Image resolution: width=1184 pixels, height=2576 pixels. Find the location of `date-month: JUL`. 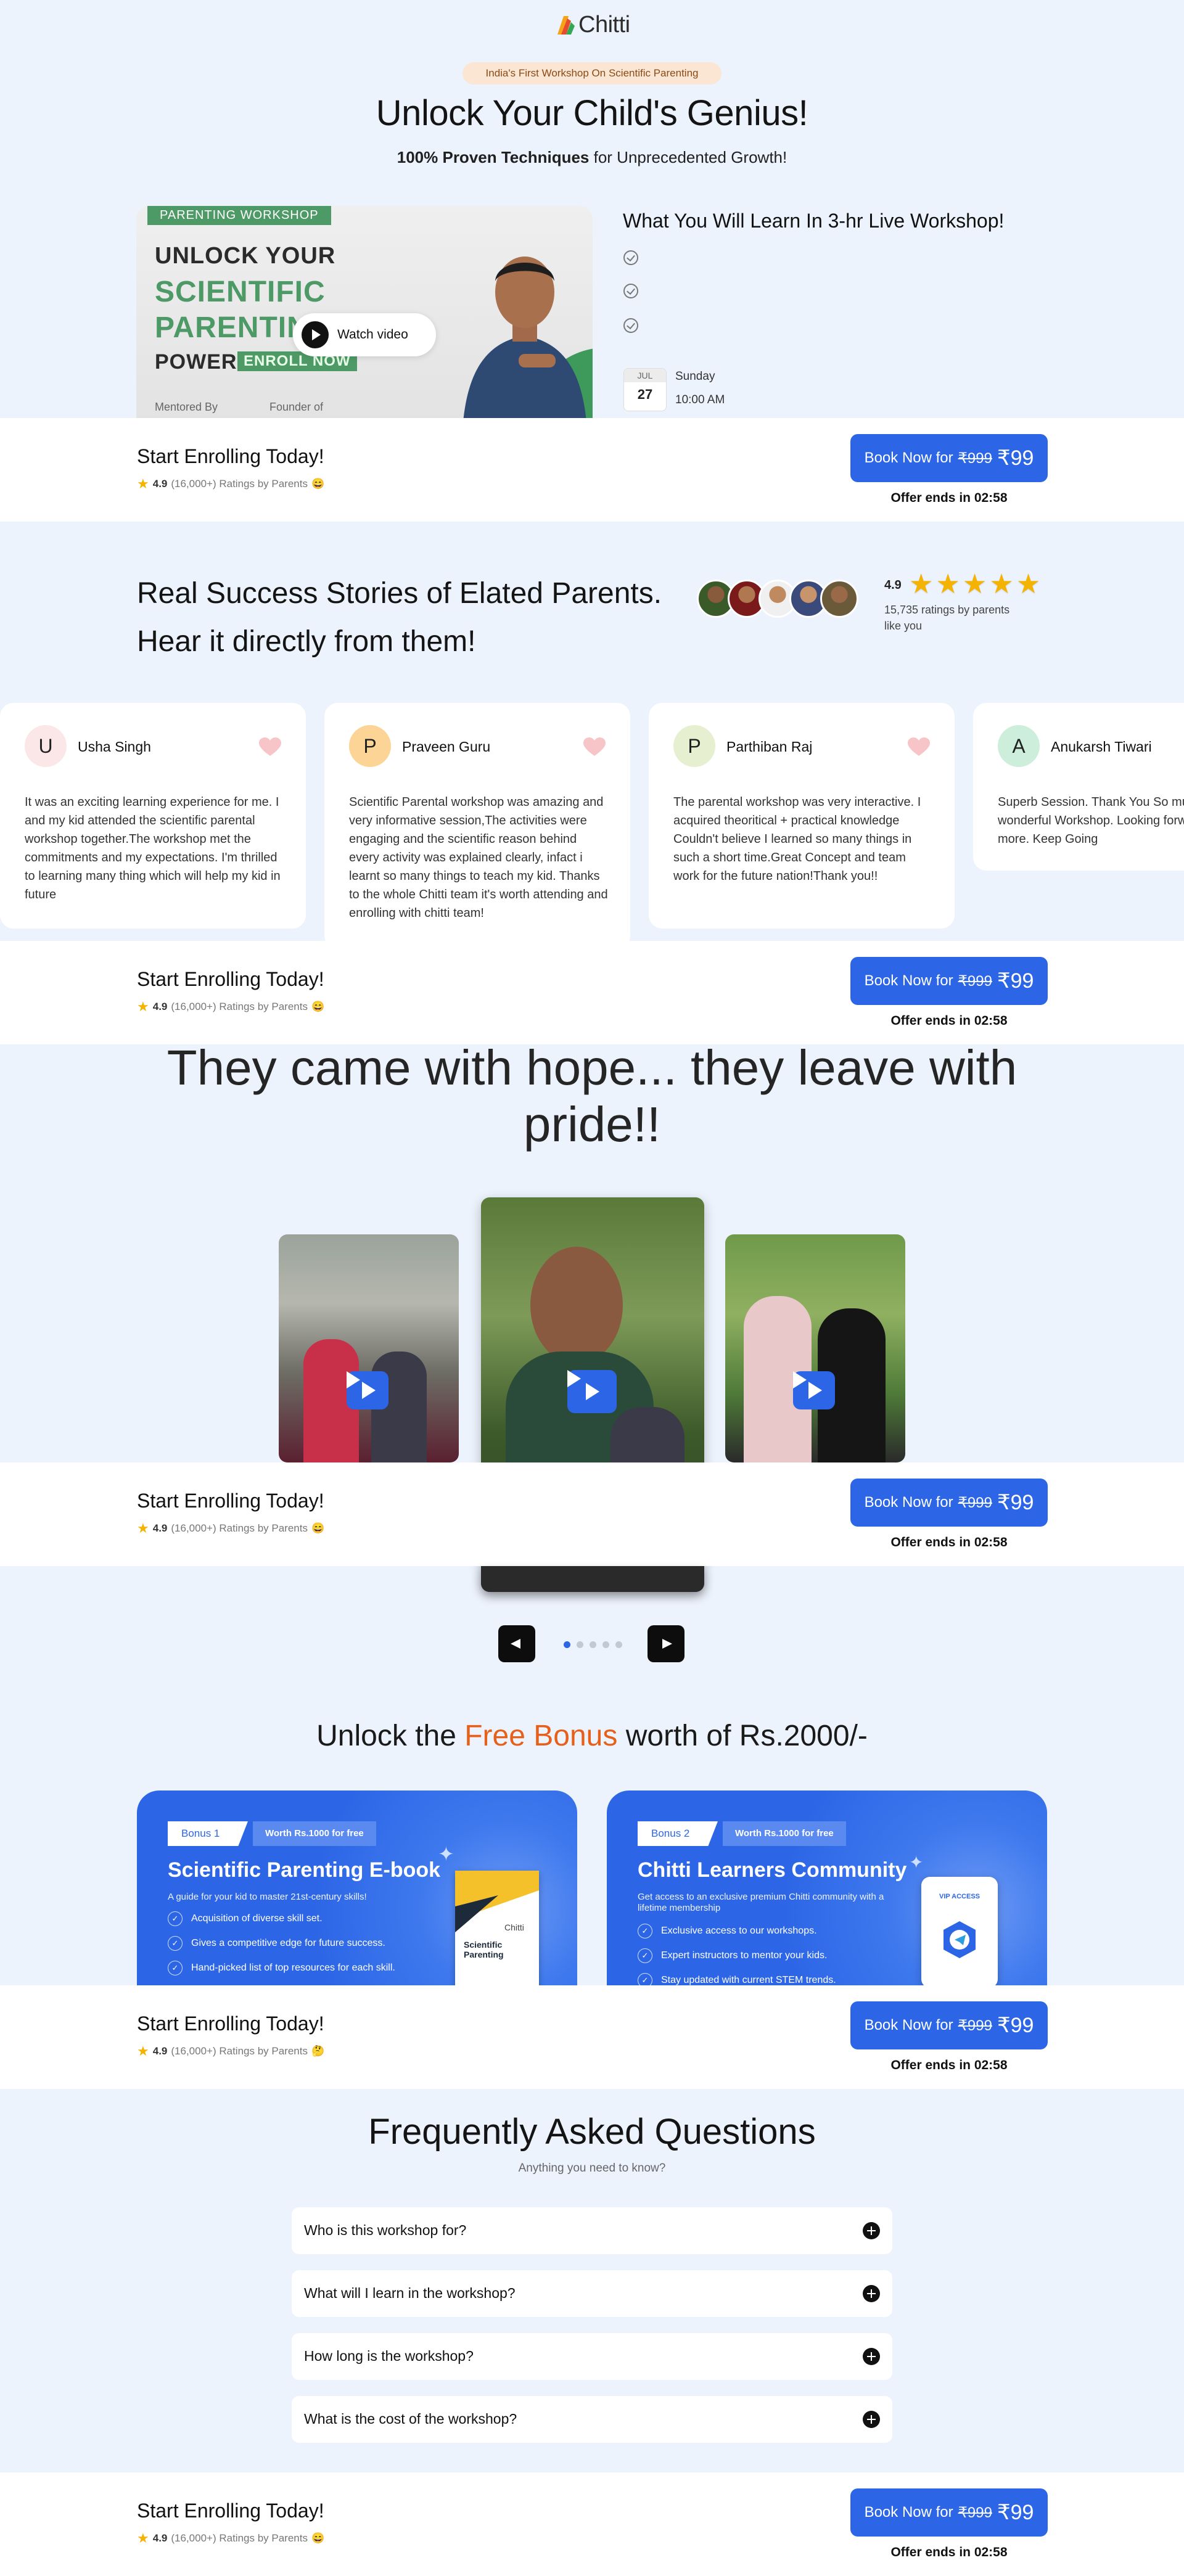

date-month: JUL is located at coordinates (645, 375).